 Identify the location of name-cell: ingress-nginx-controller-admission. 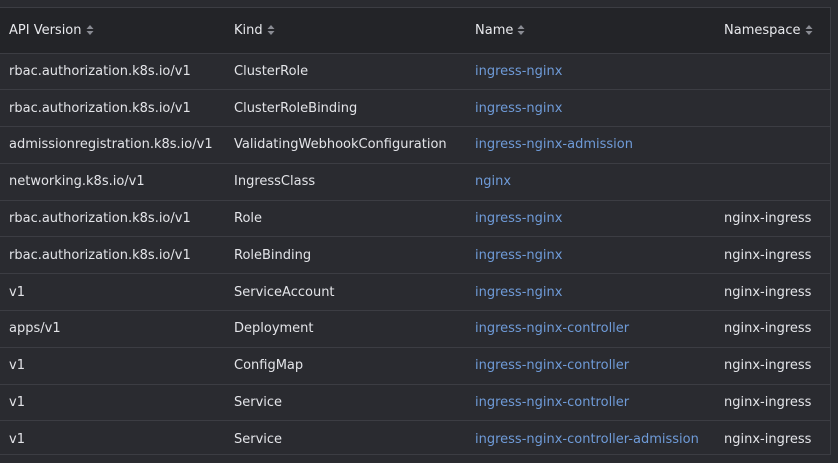
(590, 439).